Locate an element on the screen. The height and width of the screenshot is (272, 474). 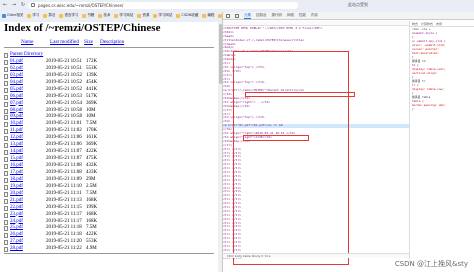
file-link: 13.pdf is located at coordinates (16, 145).